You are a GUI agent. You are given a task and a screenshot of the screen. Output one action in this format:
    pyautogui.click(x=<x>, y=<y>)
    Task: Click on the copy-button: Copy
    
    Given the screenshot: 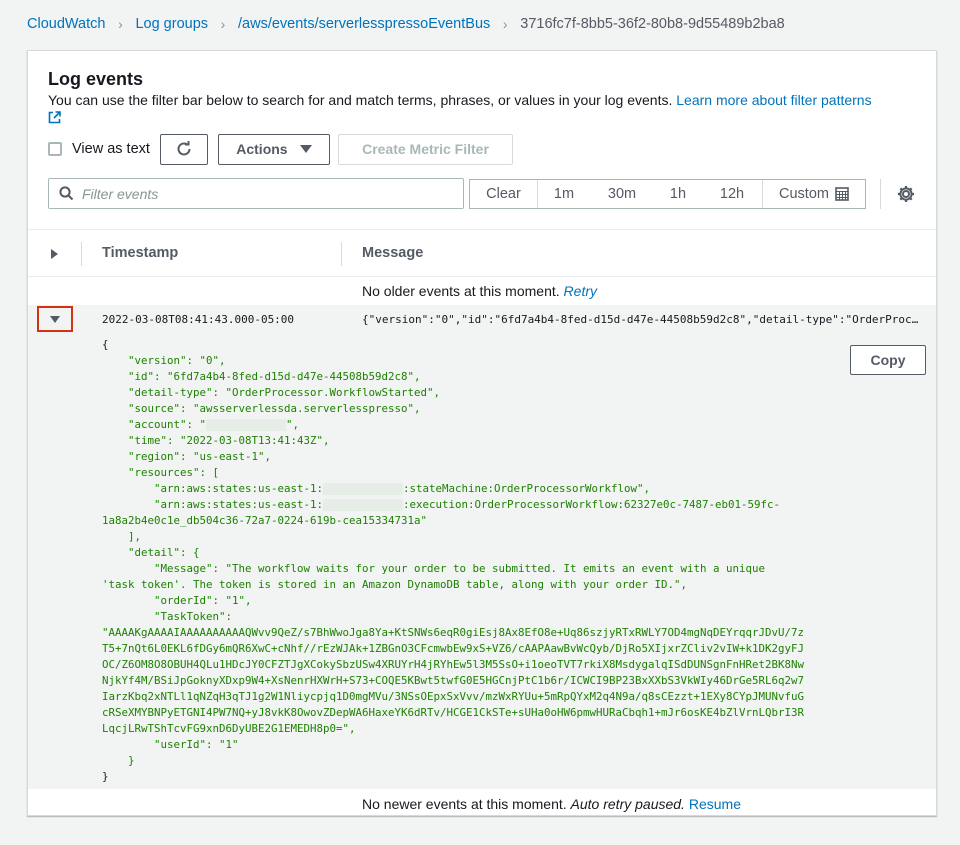 What is the action you would take?
    pyautogui.click(x=888, y=360)
    